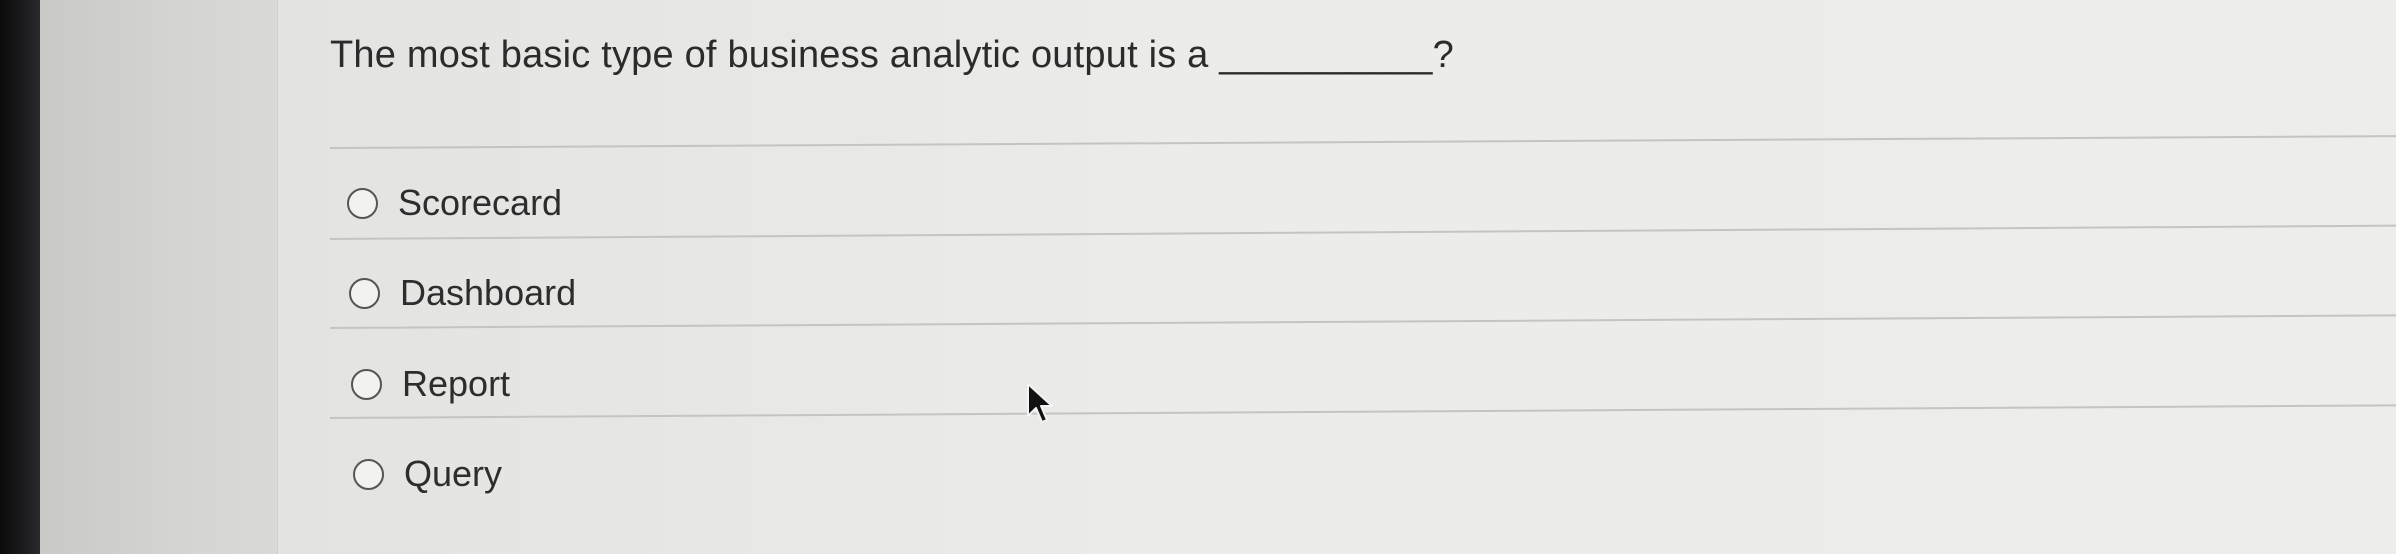 The width and height of the screenshot is (2396, 554). I want to click on option-label: Scorecard, so click(480, 202).